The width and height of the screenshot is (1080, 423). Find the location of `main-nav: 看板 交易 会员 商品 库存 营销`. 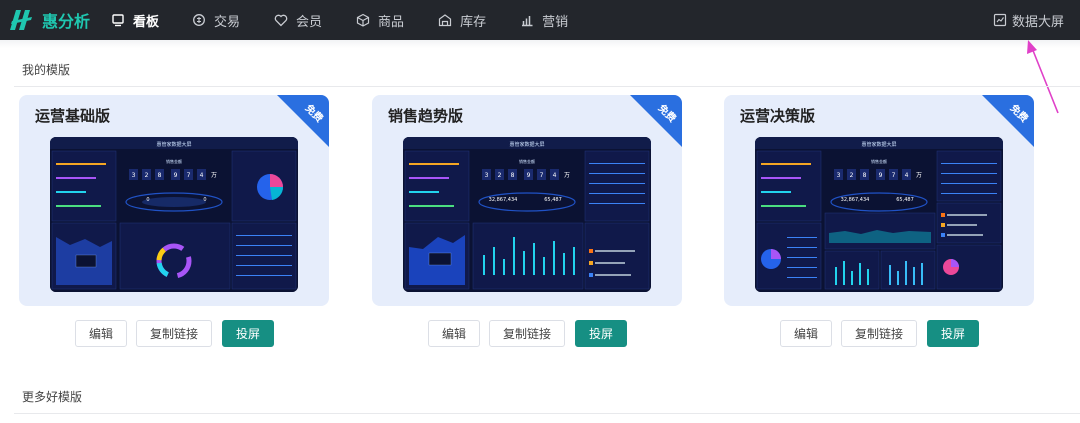

main-nav: 看板 交易 会员 商品 库存 营销 is located at coordinates (336, 20).